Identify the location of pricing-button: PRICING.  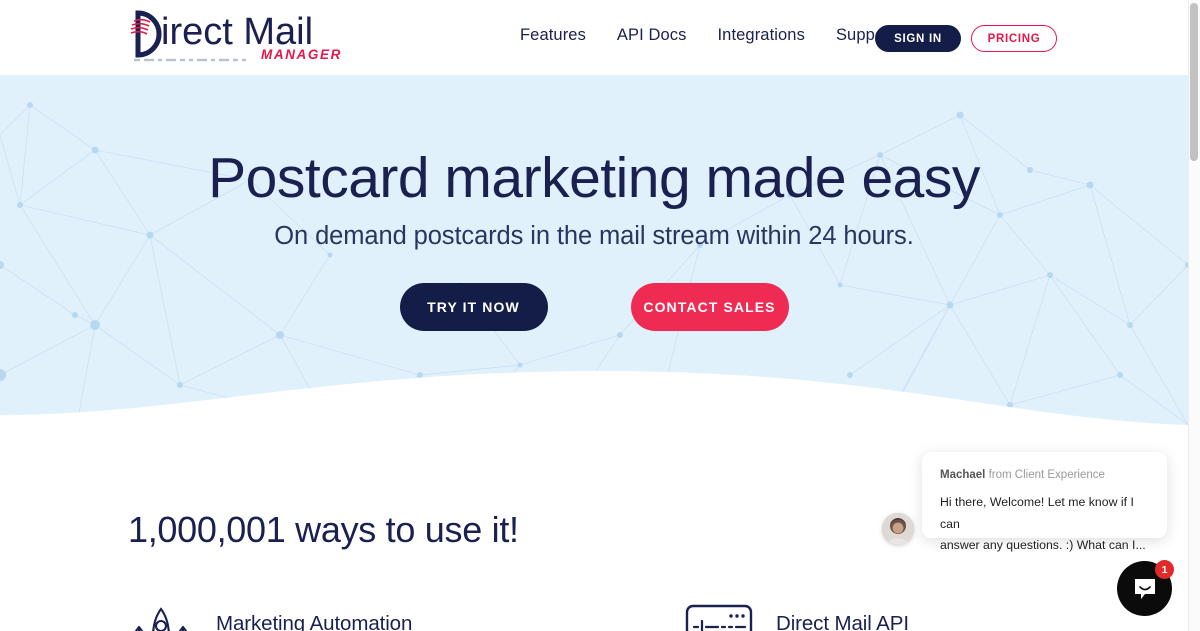
(1014, 38).